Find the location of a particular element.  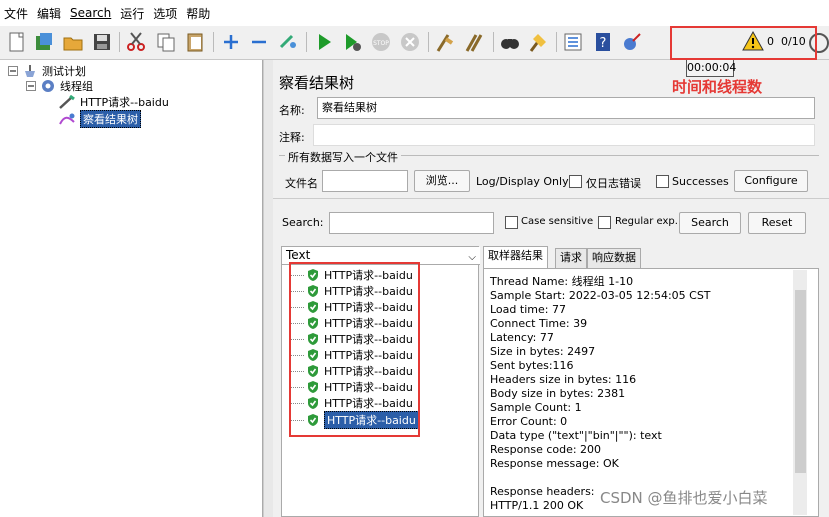

detail-line: Headers size in bytes: 116 is located at coordinates (563, 379).